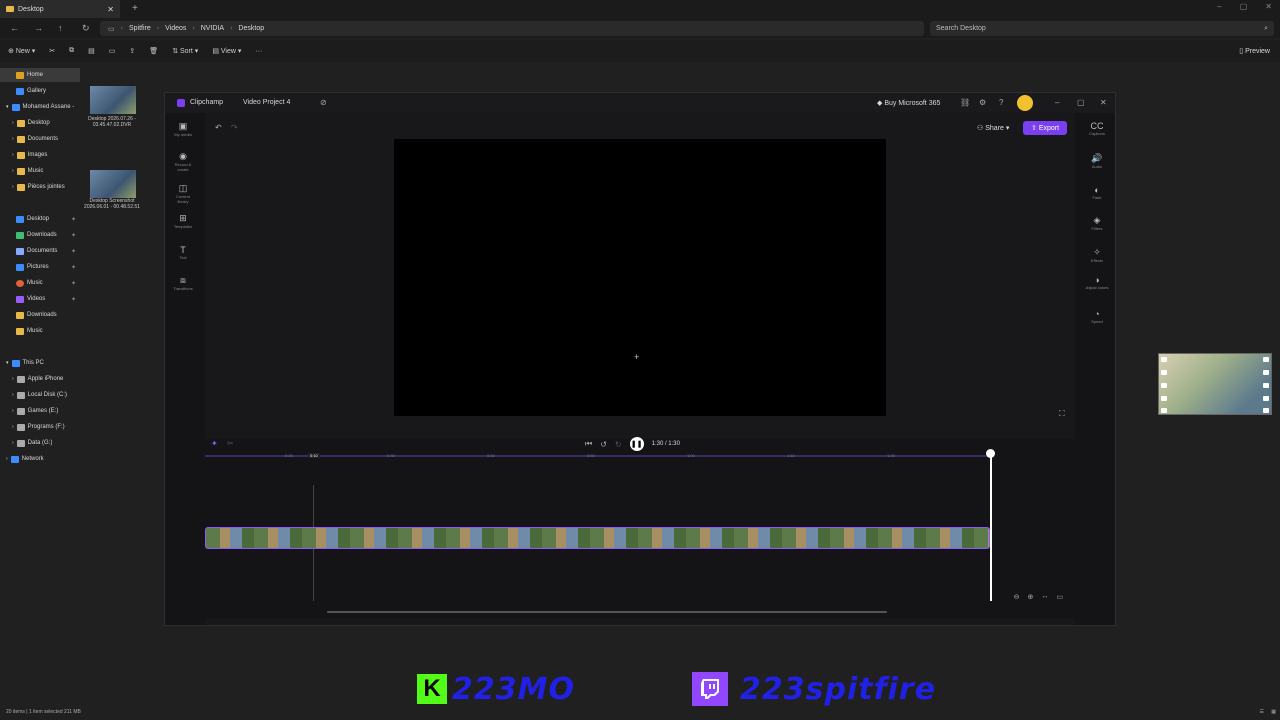 This screenshot has width=1280, height=720. What do you see at coordinates (636, 444) in the screenshot?
I see `pause-button: ❚❚` at bounding box center [636, 444].